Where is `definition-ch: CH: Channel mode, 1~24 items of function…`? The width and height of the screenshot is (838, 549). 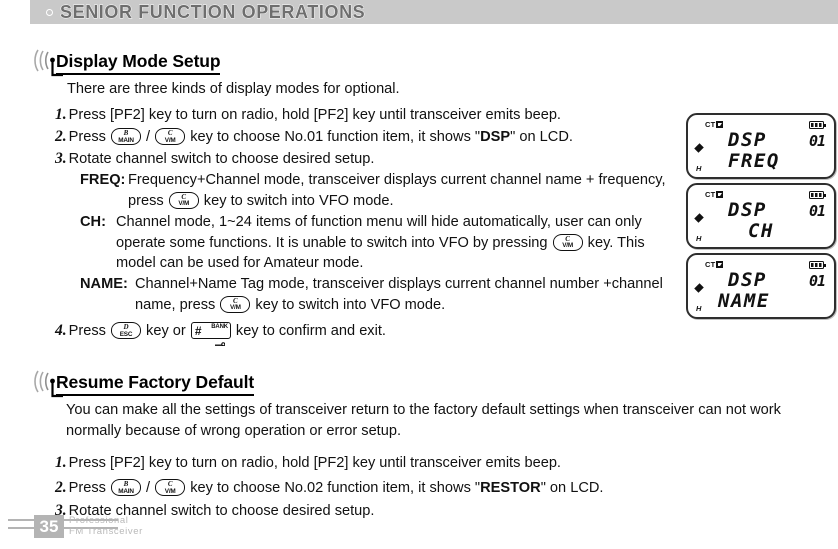 definition-ch: CH: Channel mode, 1~24 items of function… is located at coordinates (385, 243).